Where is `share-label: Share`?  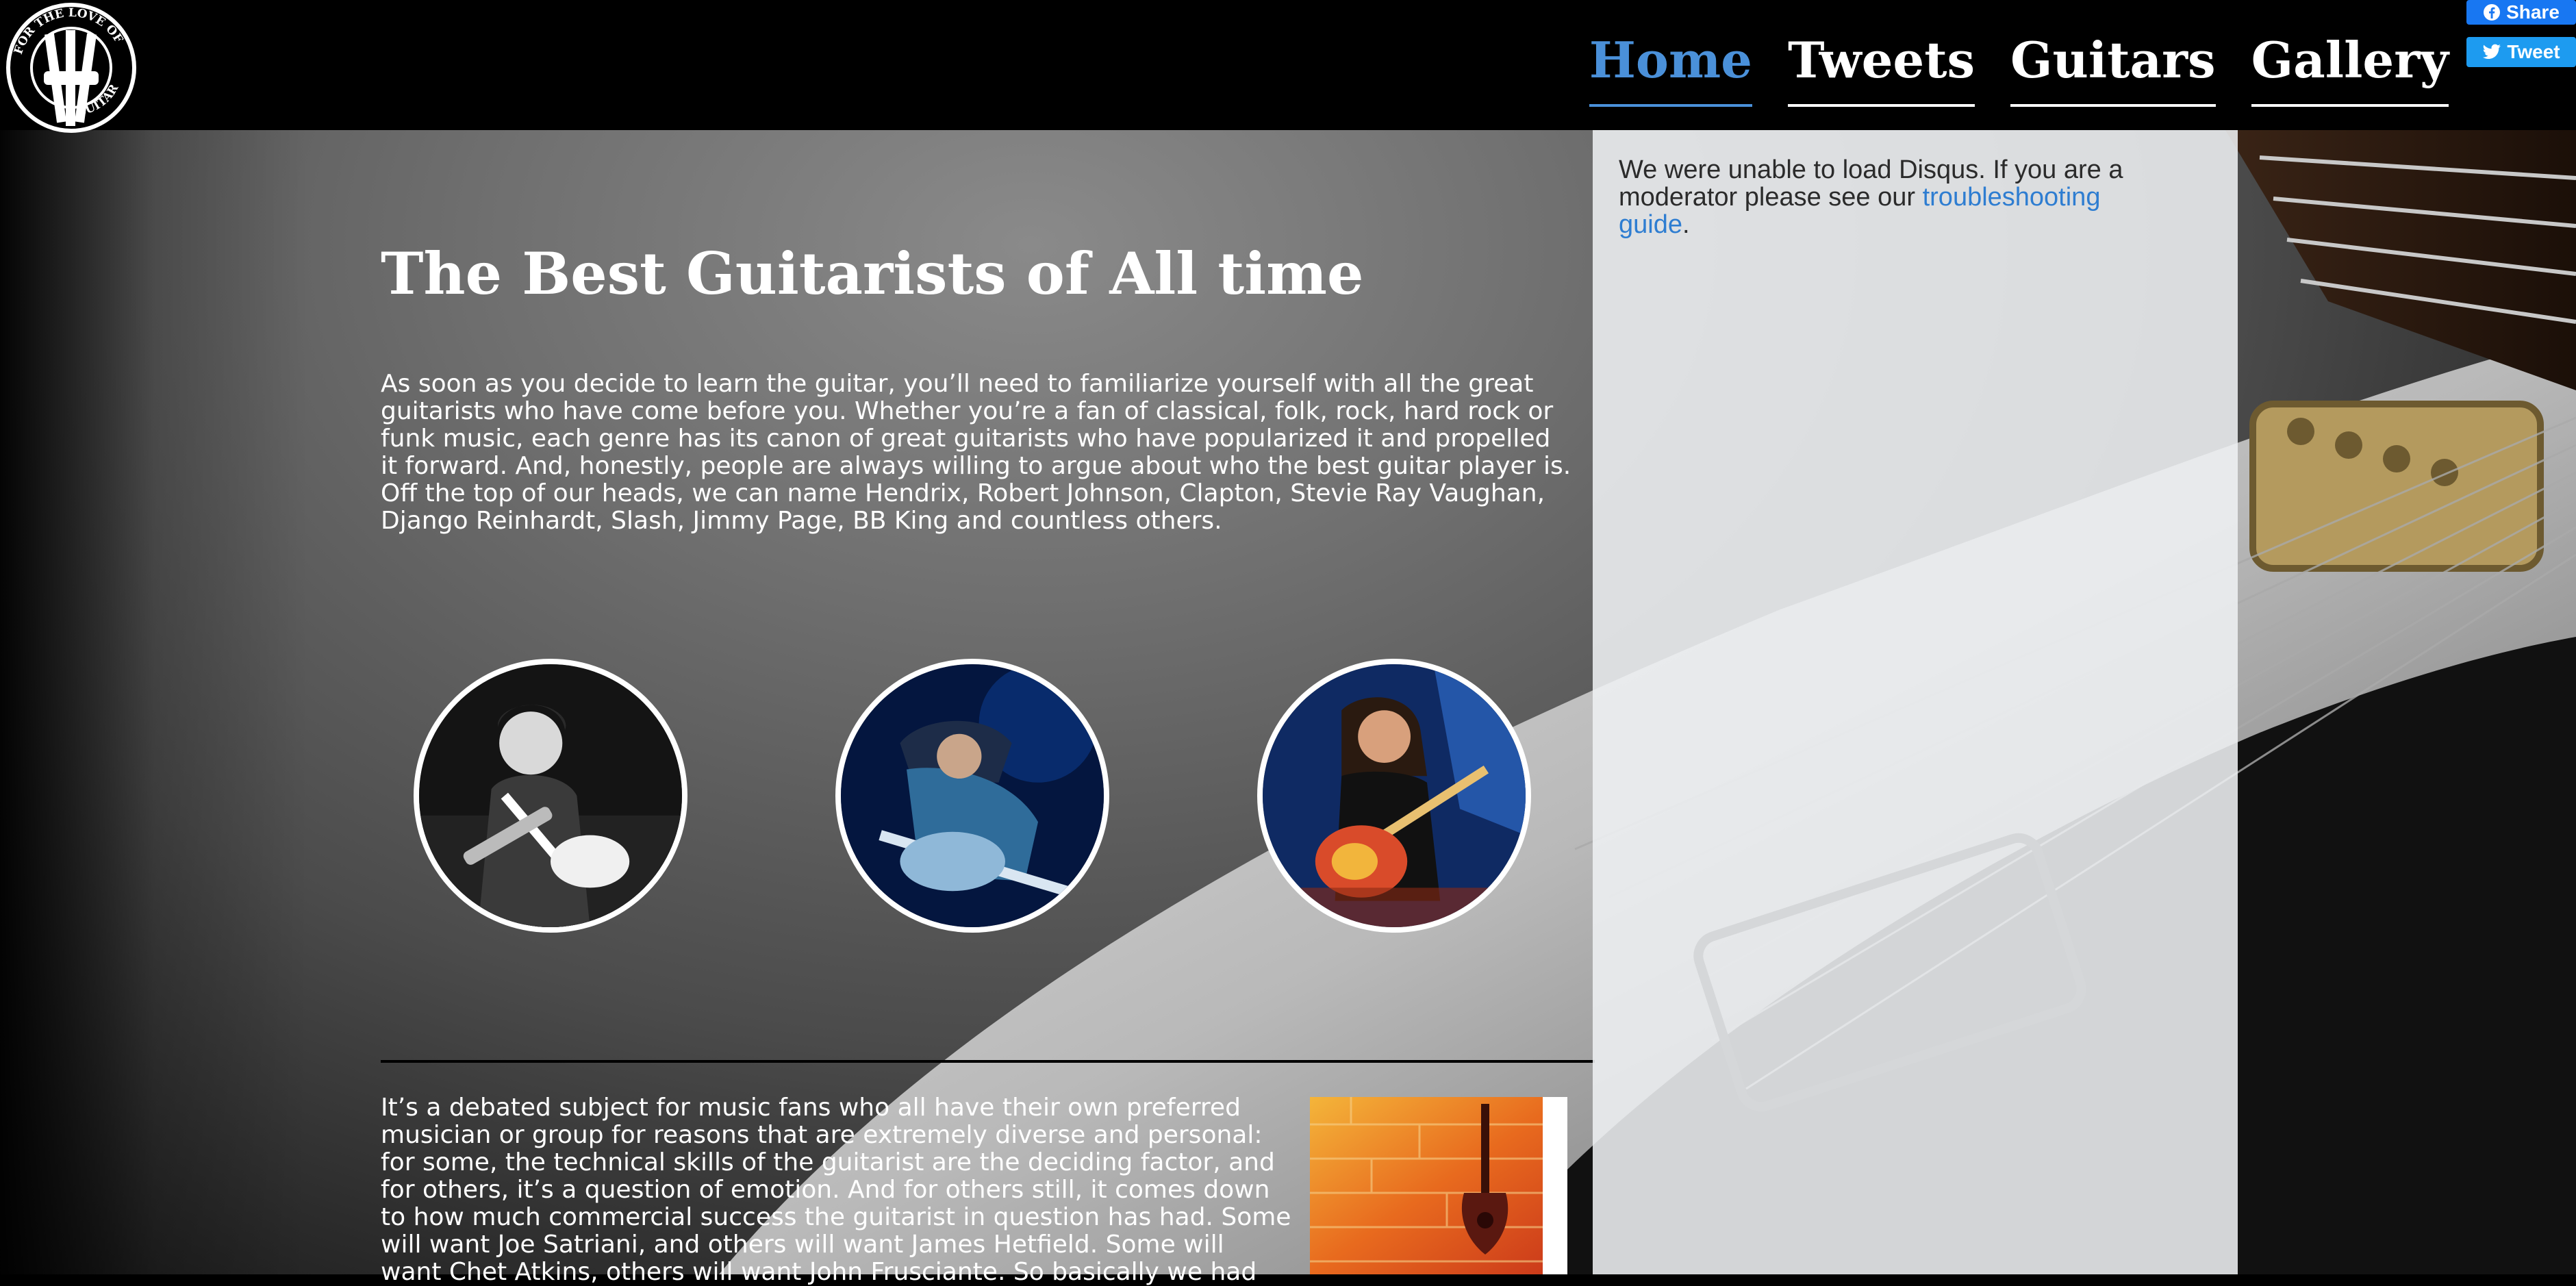 share-label: Share is located at coordinates (2533, 12).